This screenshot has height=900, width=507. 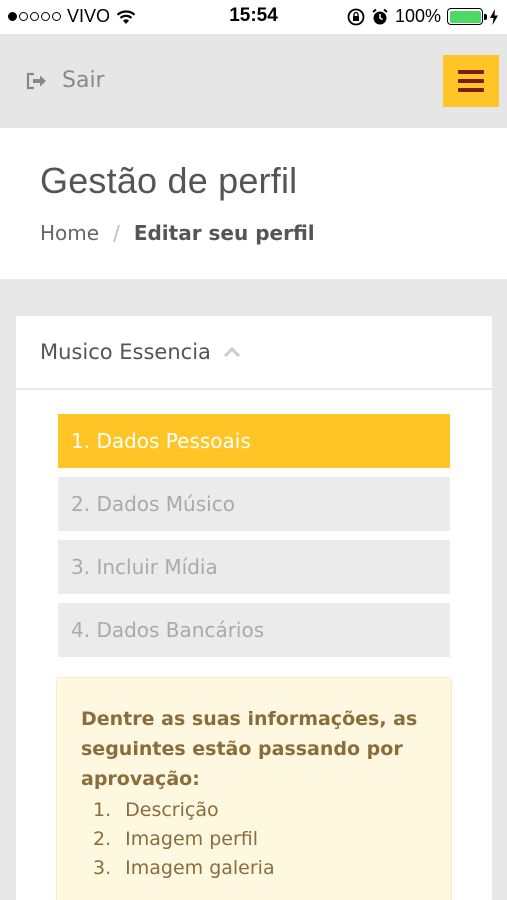 What do you see at coordinates (168, 630) in the screenshot?
I see `step-label: 4. Dados Bancários` at bounding box center [168, 630].